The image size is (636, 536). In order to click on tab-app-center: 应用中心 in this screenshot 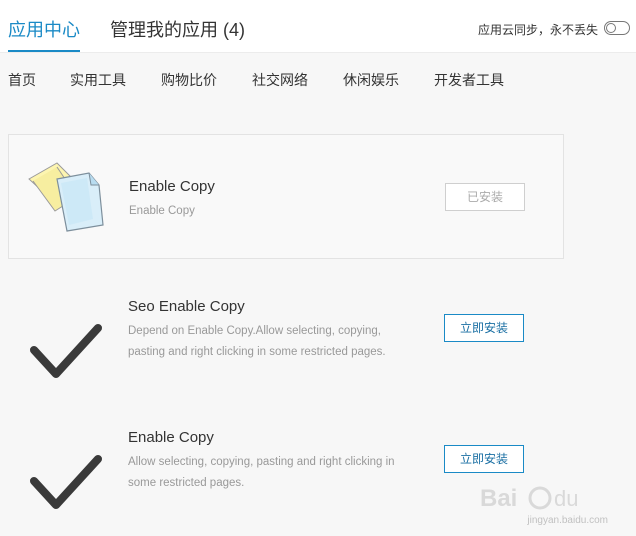, I will do `click(44, 29)`.